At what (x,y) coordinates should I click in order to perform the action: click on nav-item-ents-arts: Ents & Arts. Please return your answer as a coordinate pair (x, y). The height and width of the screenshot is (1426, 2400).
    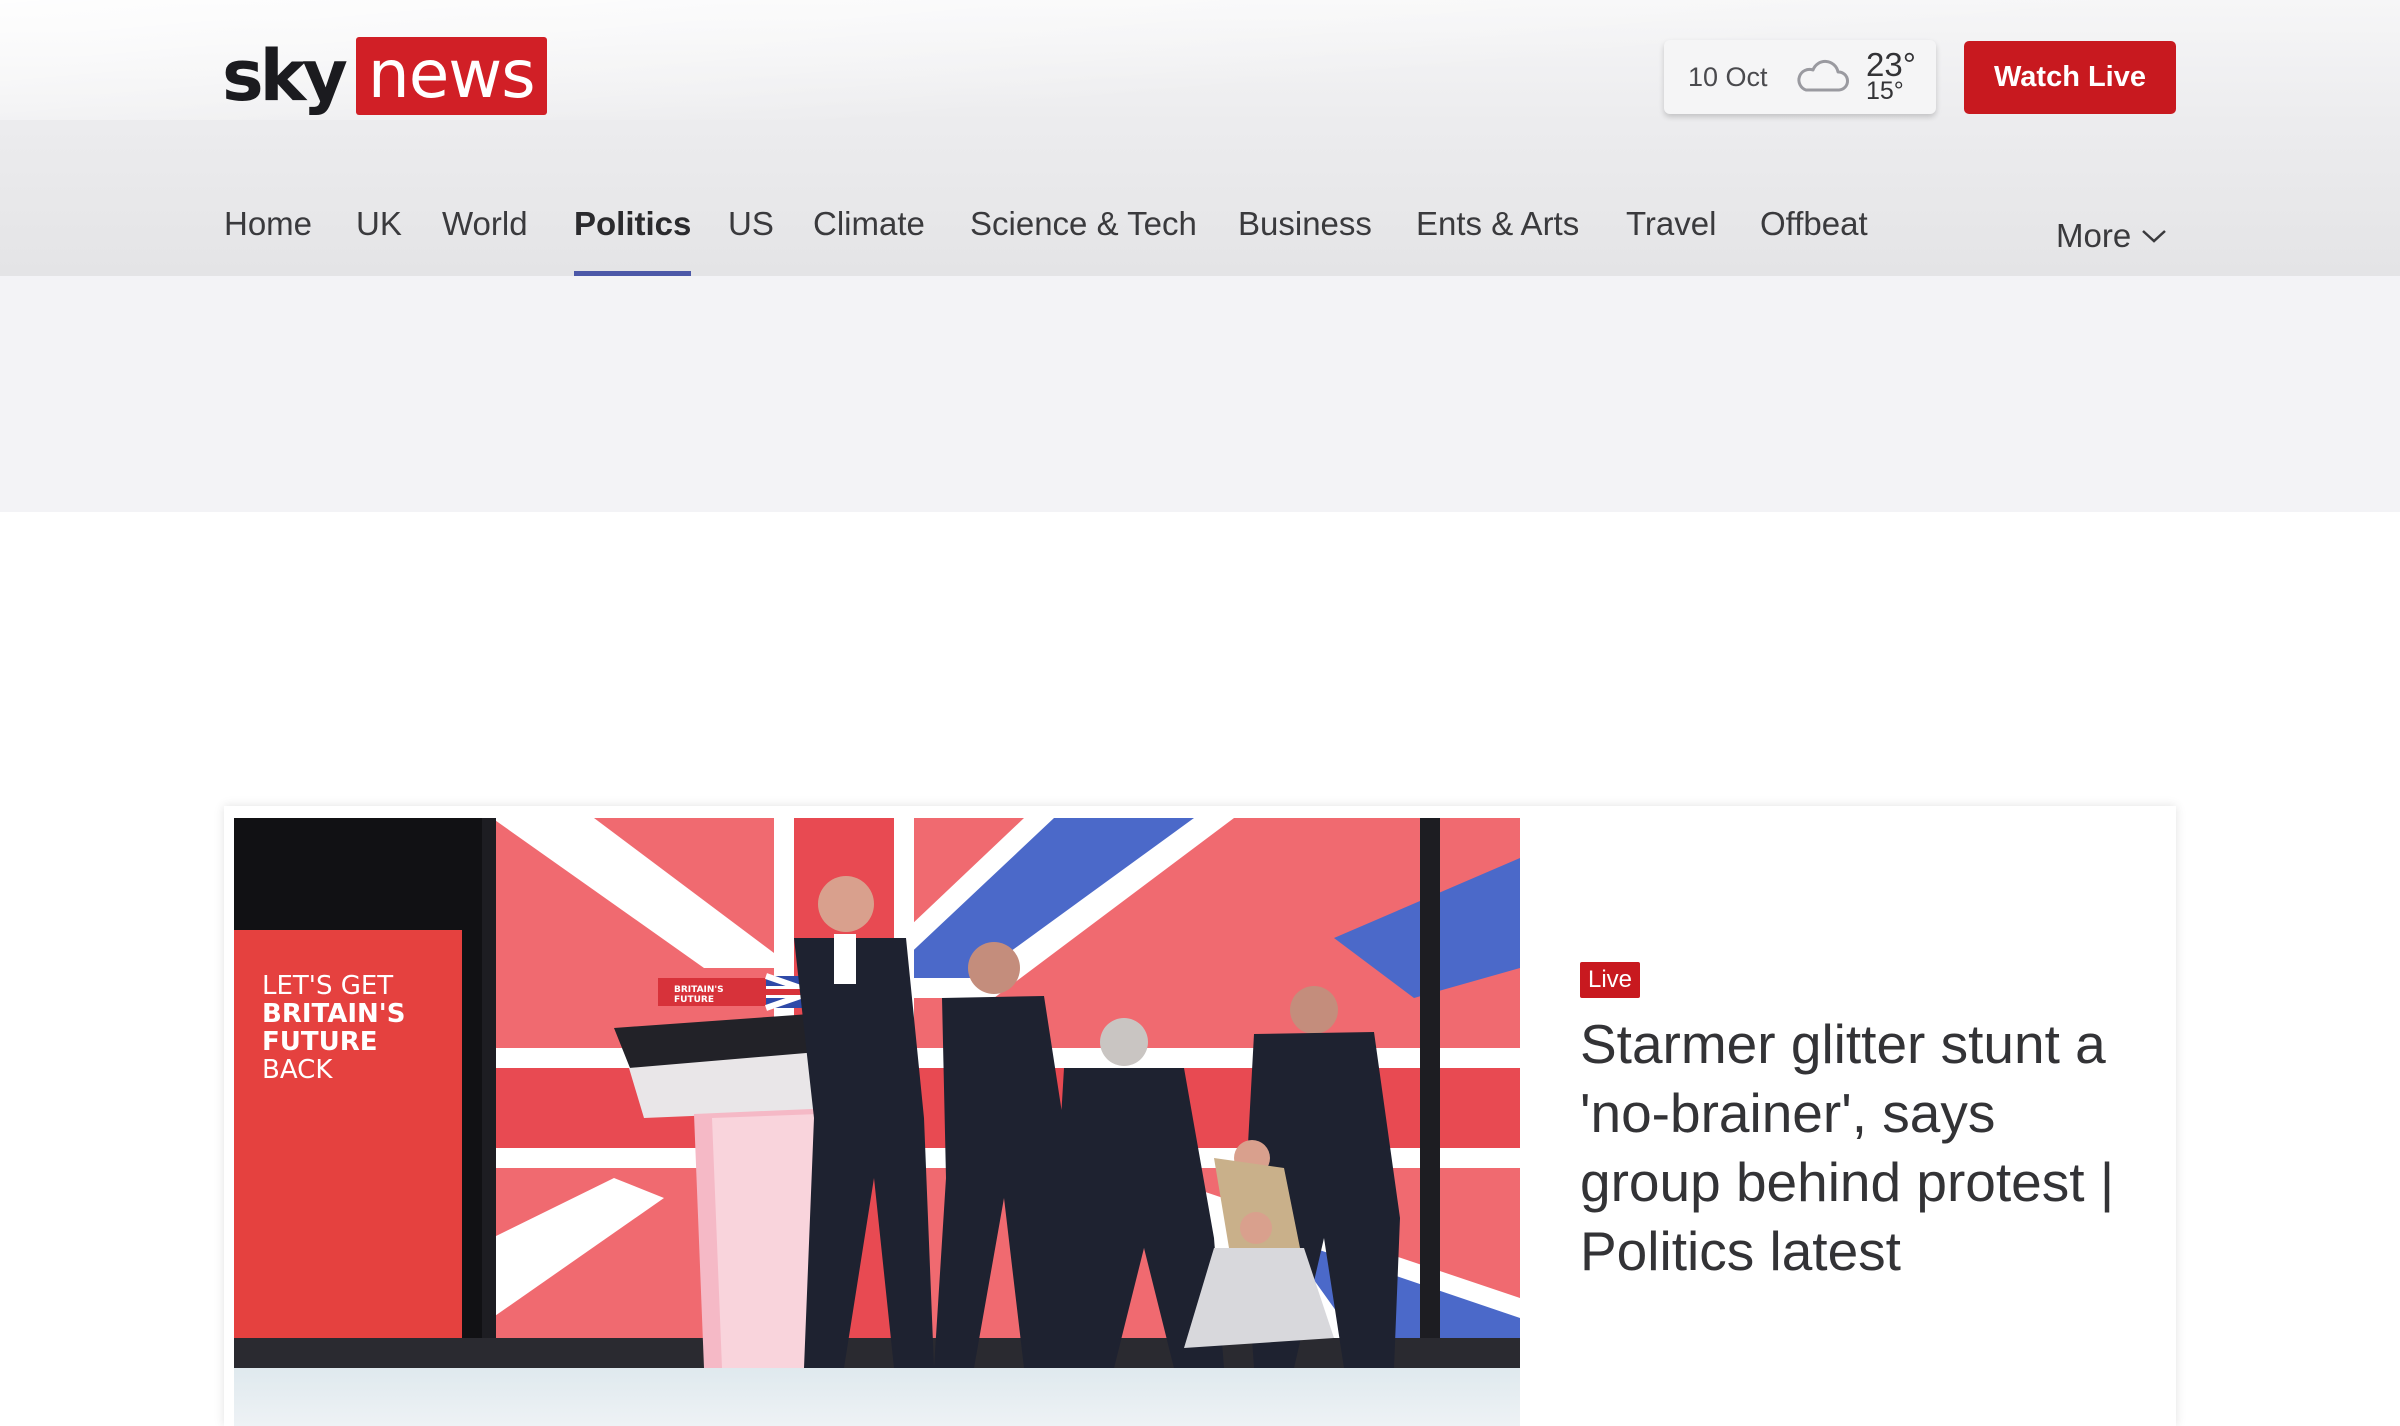
    Looking at the image, I should click on (1497, 236).